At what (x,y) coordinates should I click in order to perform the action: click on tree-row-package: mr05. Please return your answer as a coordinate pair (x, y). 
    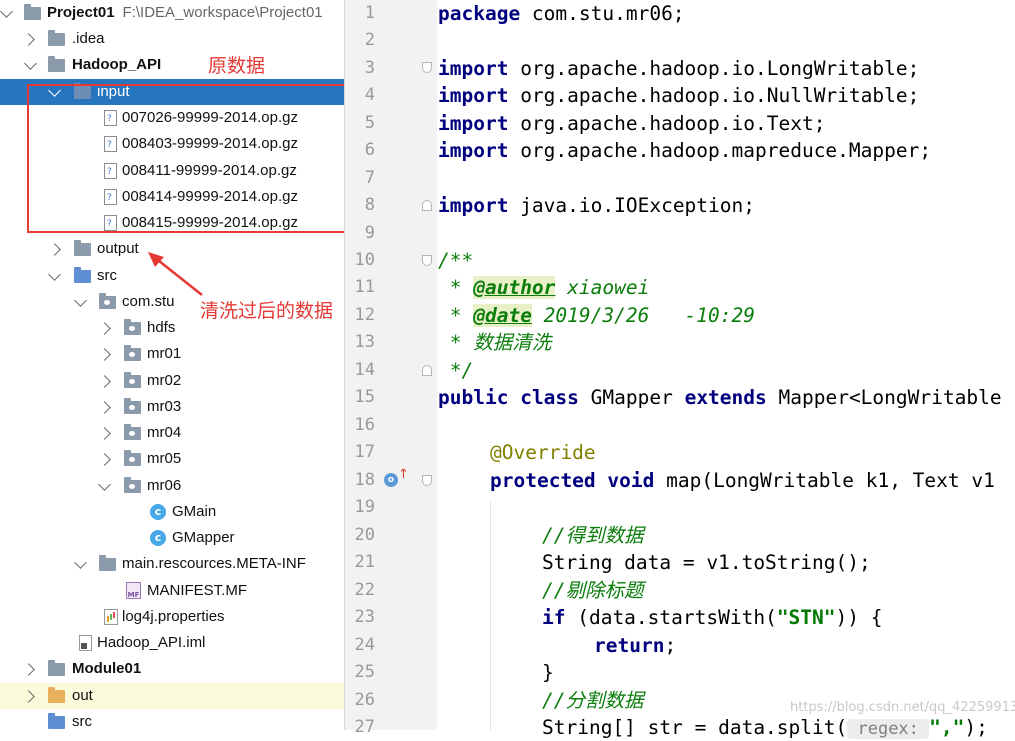
    Looking at the image, I should click on (172, 459).